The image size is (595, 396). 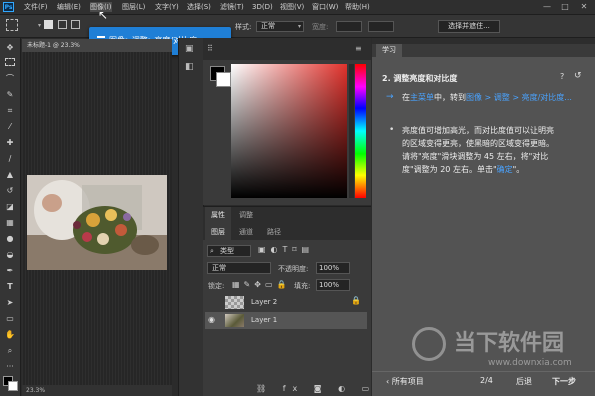 What do you see at coordinates (320, 27) in the screenshot?
I see `width-label: 宽度:` at bounding box center [320, 27].